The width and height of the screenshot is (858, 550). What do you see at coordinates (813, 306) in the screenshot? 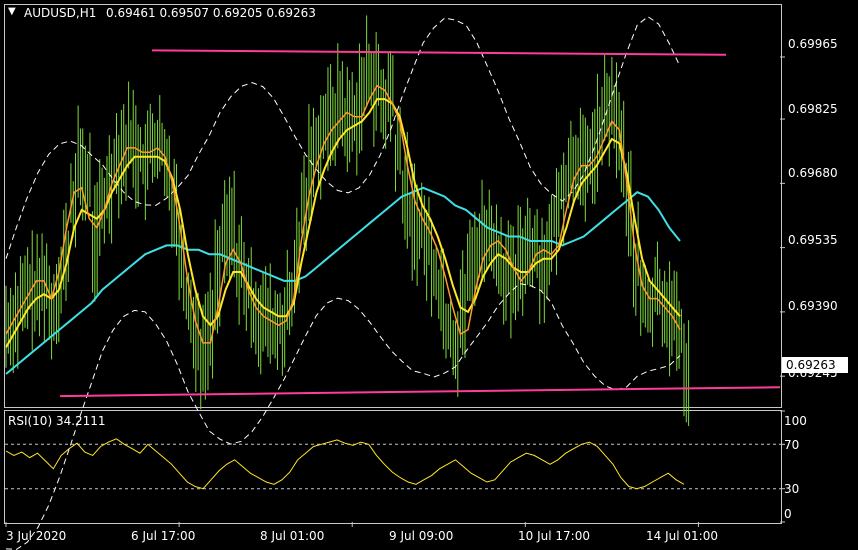
I see `price-axis-label: 0.69390` at bounding box center [813, 306].